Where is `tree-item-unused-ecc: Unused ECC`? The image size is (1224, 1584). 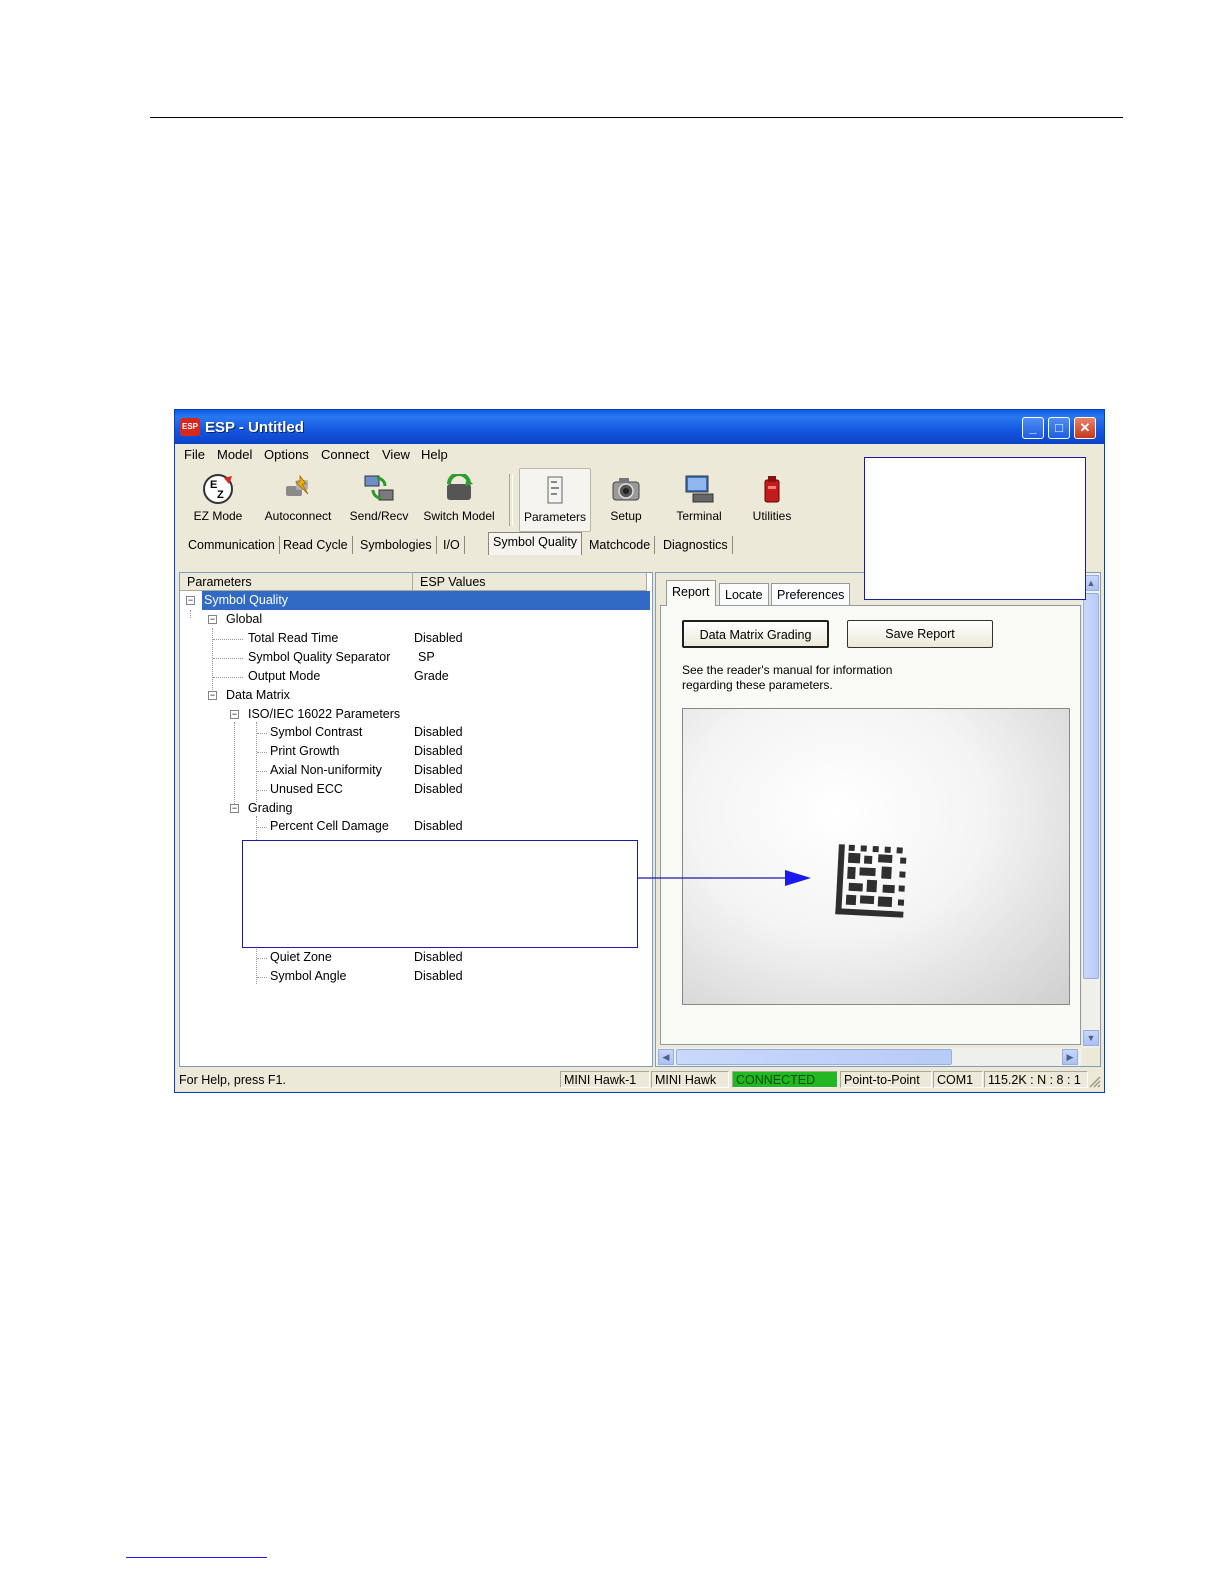
tree-item-unused-ecc: Unused ECC is located at coordinates (306, 789).